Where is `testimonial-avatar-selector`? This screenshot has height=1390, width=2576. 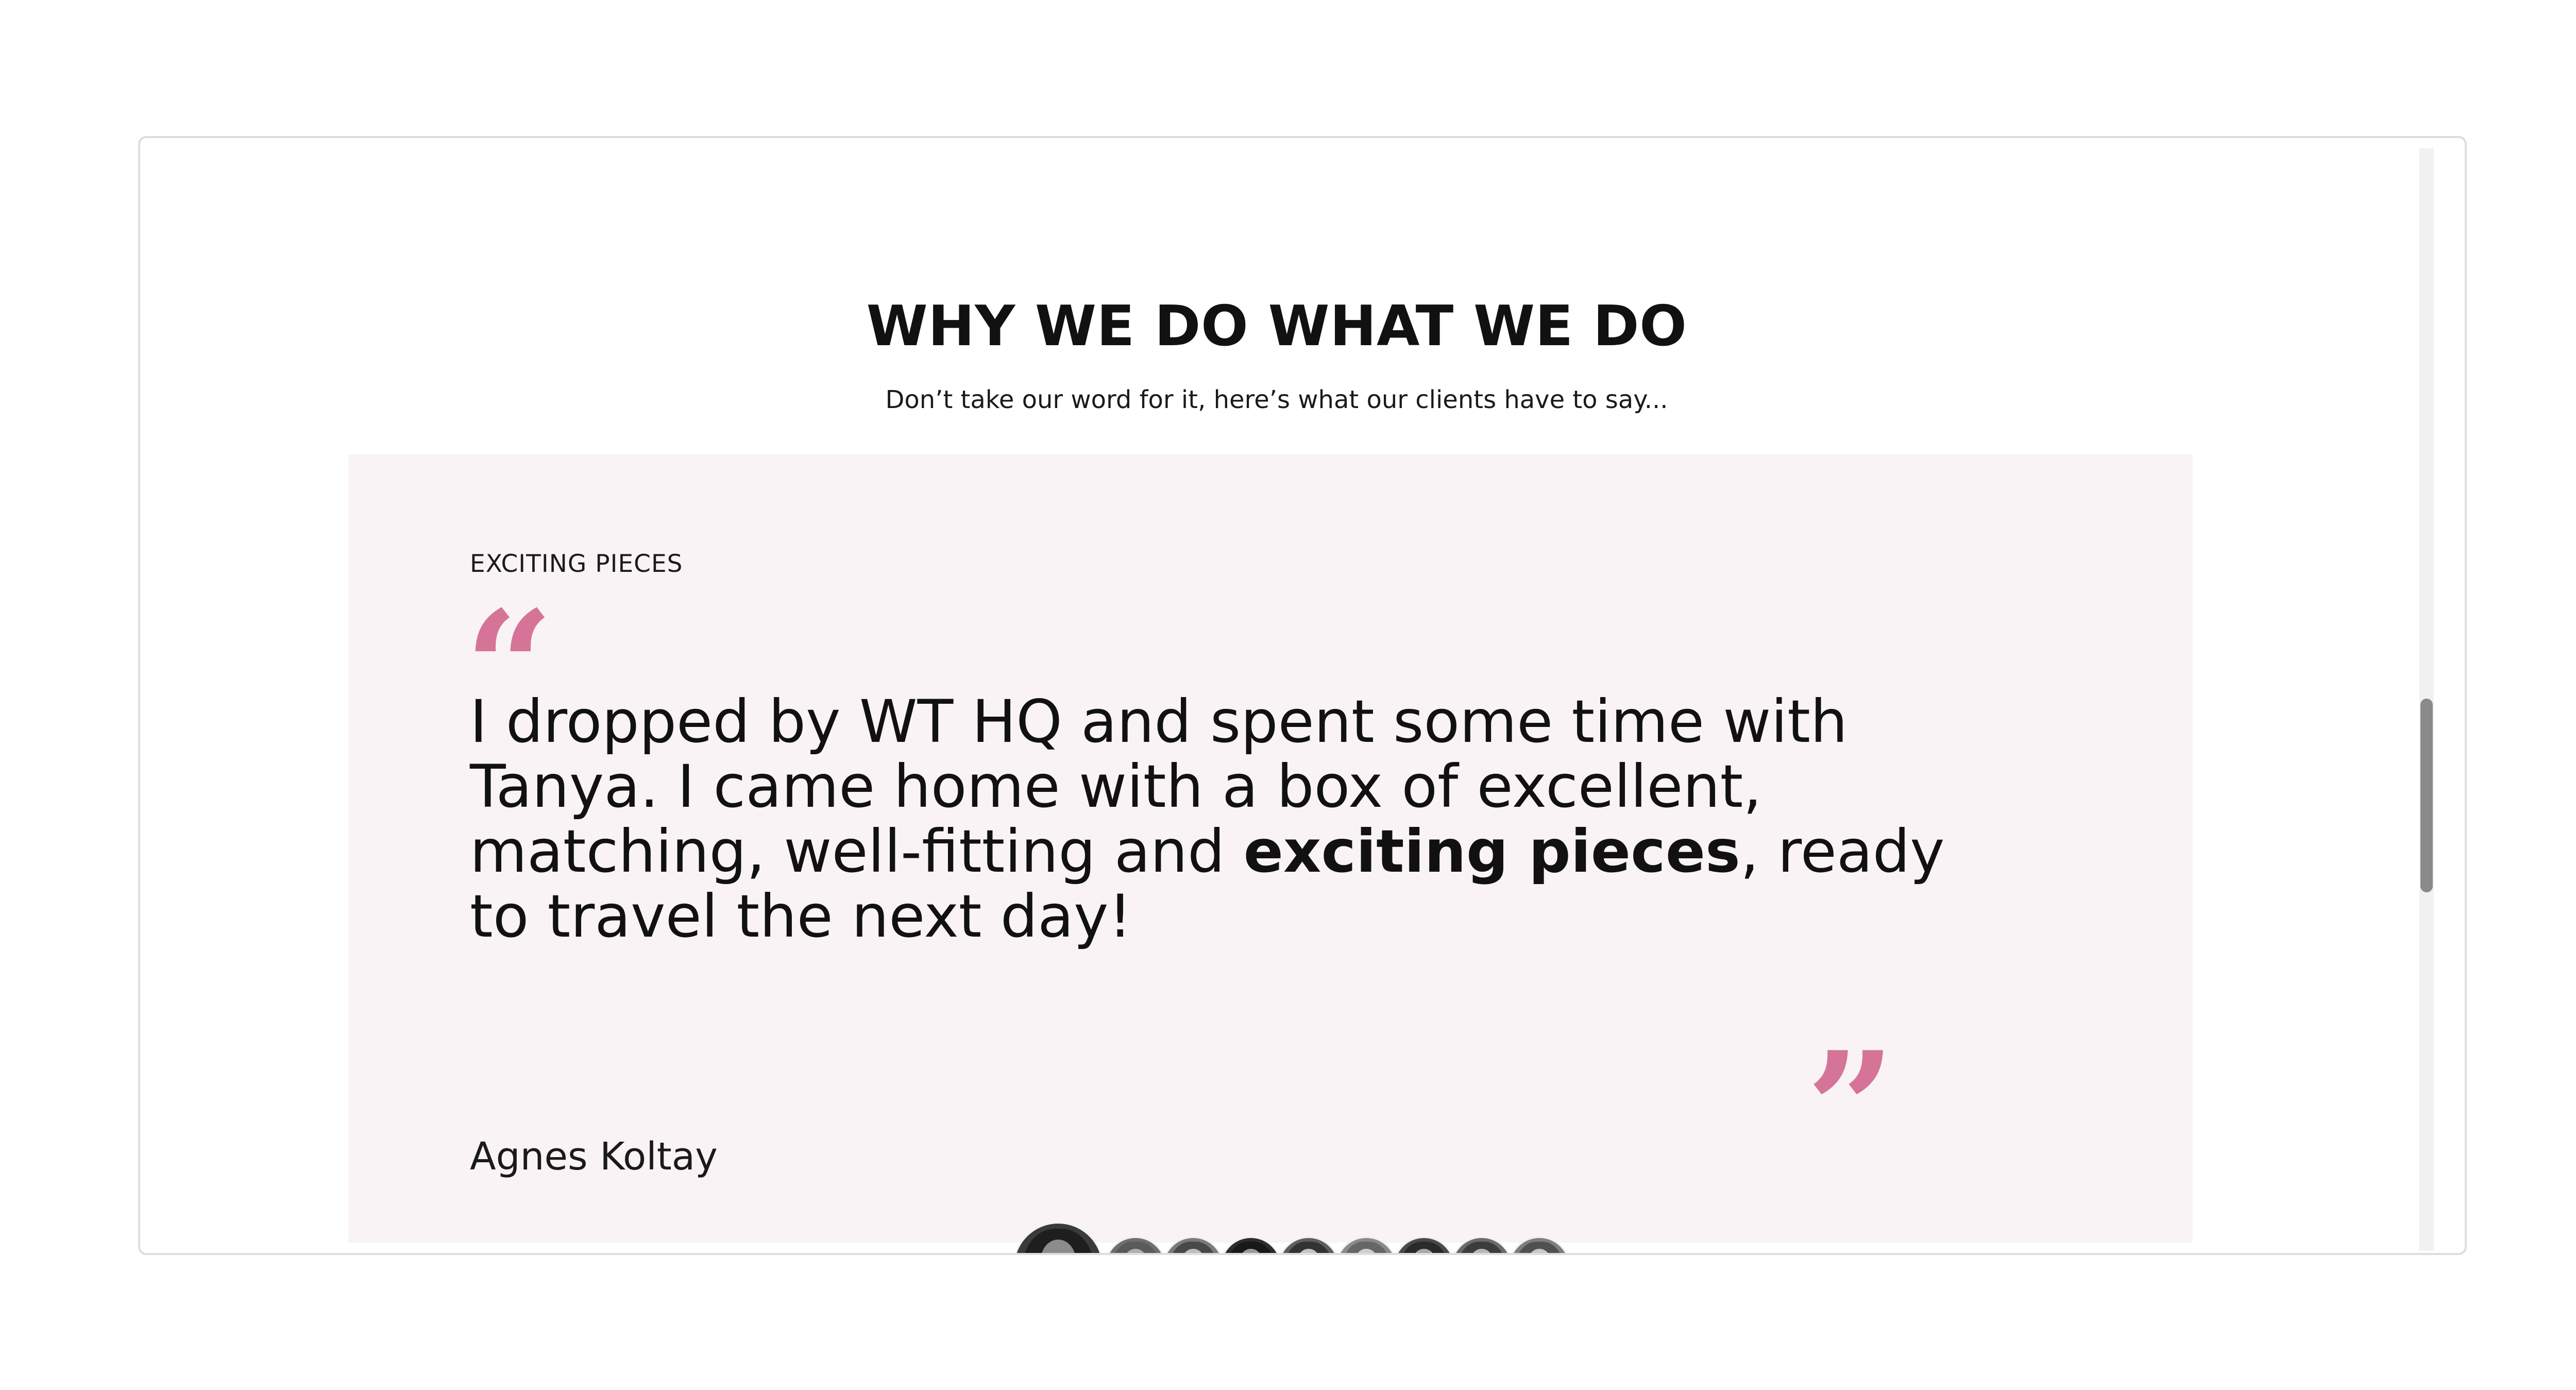 testimonial-avatar-selector is located at coordinates (1296, 1238).